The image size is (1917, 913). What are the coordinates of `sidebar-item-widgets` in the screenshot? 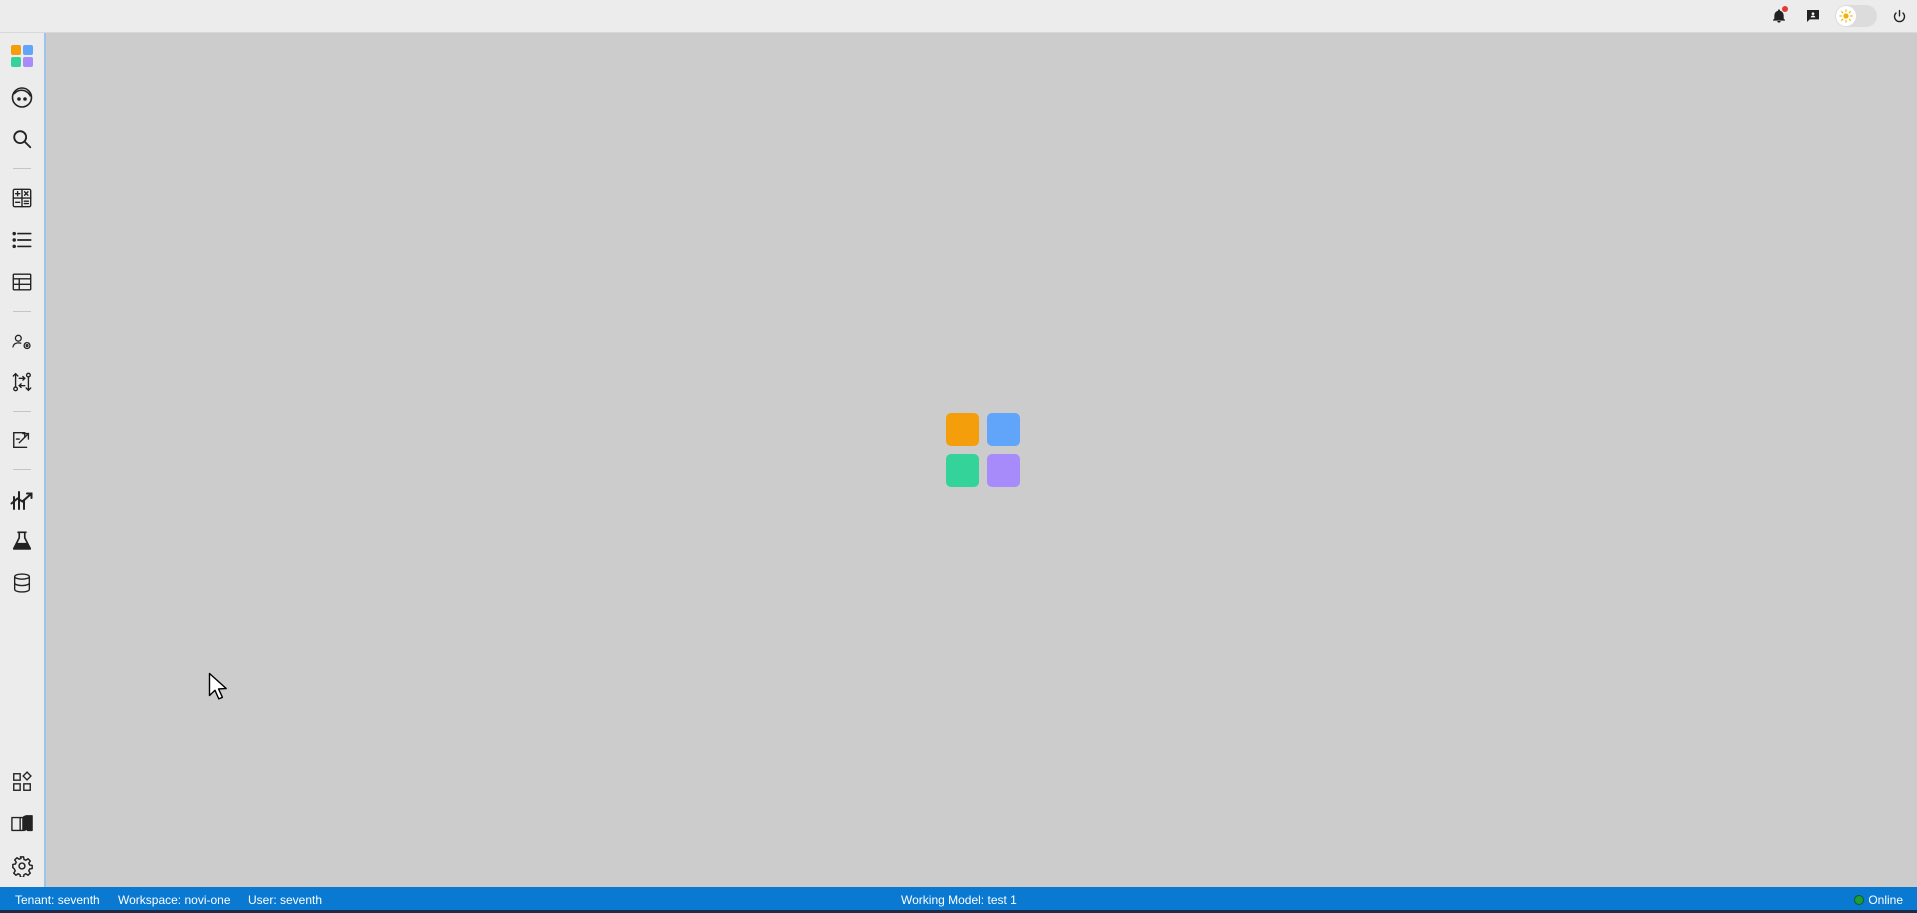 It's located at (22, 782).